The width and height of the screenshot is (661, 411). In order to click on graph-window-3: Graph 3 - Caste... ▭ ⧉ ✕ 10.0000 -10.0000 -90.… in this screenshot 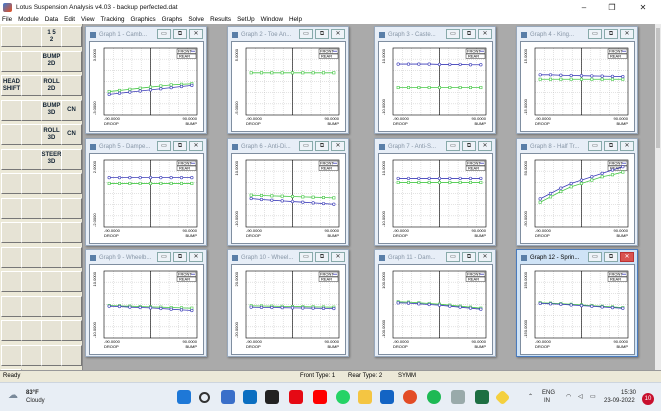, I will do `click(435, 80)`.